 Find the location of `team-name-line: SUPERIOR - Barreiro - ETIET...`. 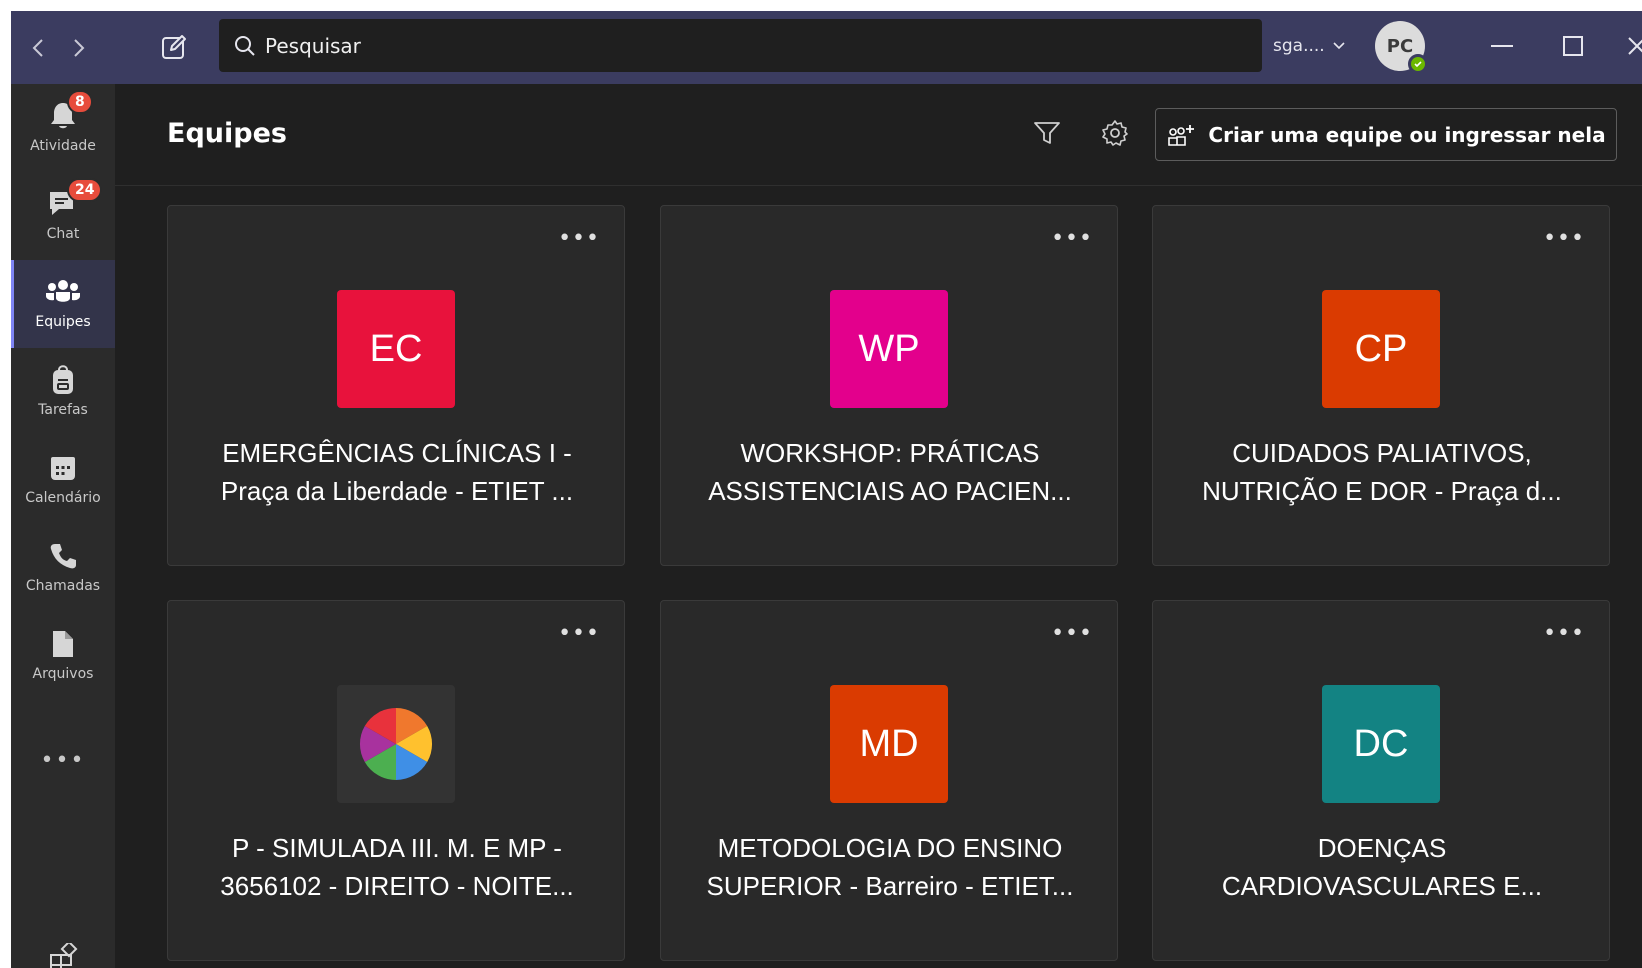

team-name-line: SUPERIOR - Barreiro - ETIET... is located at coordinates (890, 886).